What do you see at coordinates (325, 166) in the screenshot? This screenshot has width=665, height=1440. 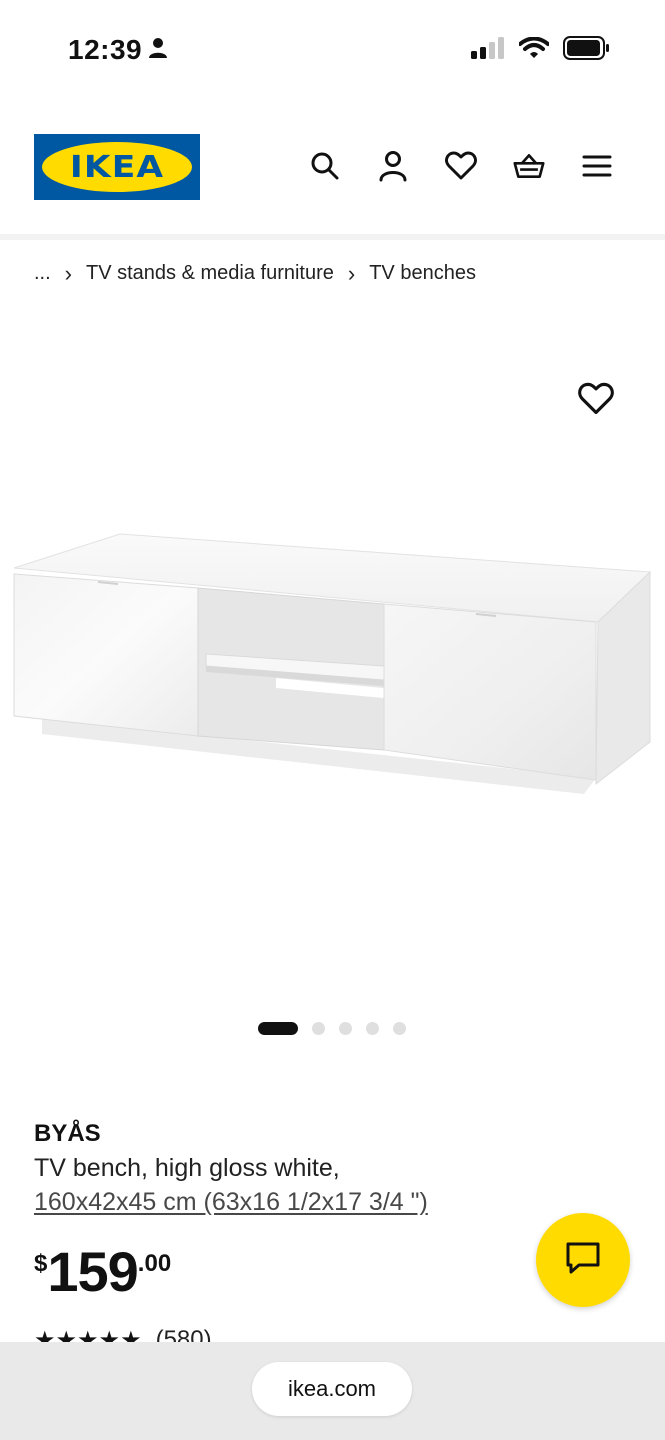 I see `search-icon` at bounding box center [325, 166].